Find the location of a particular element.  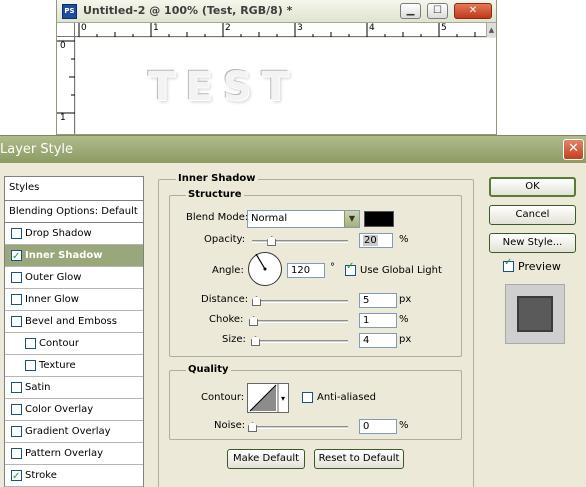

size-slider is located at coordinates (300, 341).